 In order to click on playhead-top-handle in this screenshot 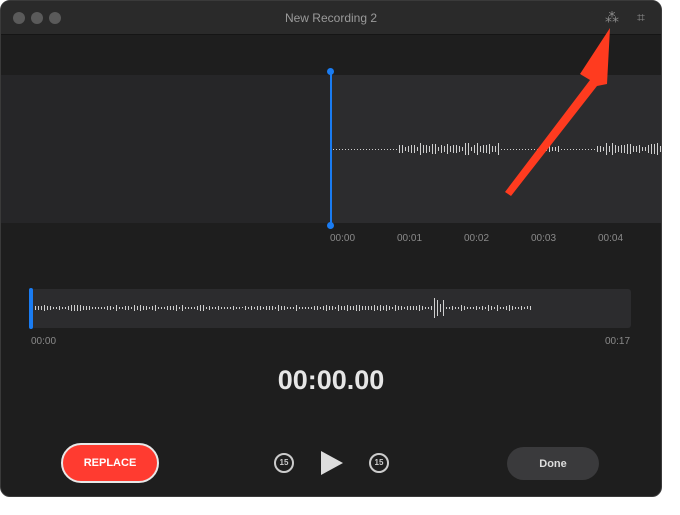, I will do `click(330, 71)`.